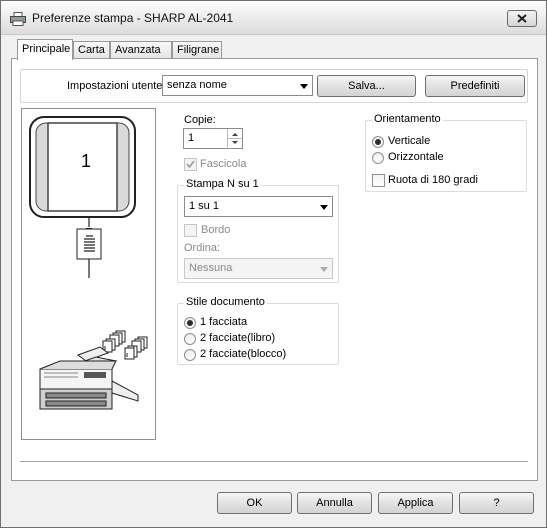  Describe the element at coordinates (433, 180) in the screenshot. I see `rotate-180-label: Ruota di 180 gradi` at that location.